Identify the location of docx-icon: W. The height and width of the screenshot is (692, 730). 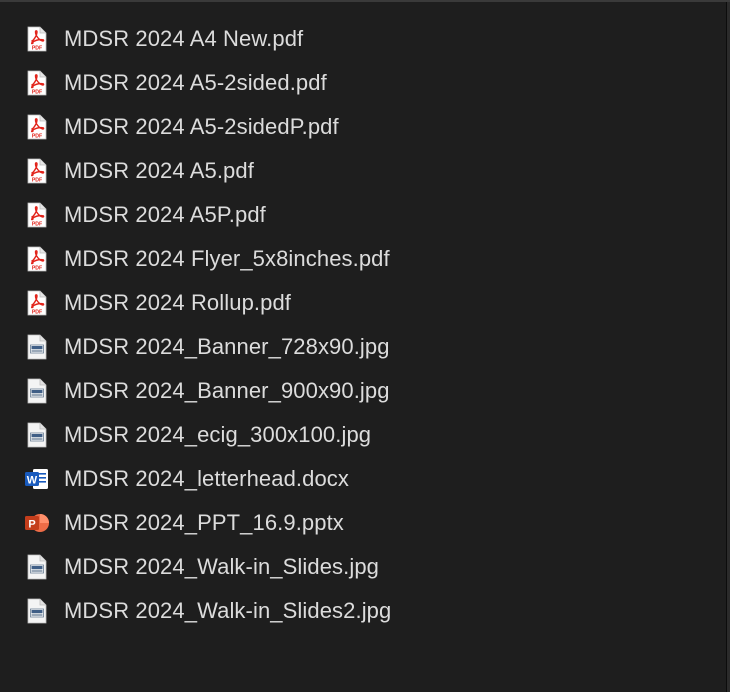
(37, 479).